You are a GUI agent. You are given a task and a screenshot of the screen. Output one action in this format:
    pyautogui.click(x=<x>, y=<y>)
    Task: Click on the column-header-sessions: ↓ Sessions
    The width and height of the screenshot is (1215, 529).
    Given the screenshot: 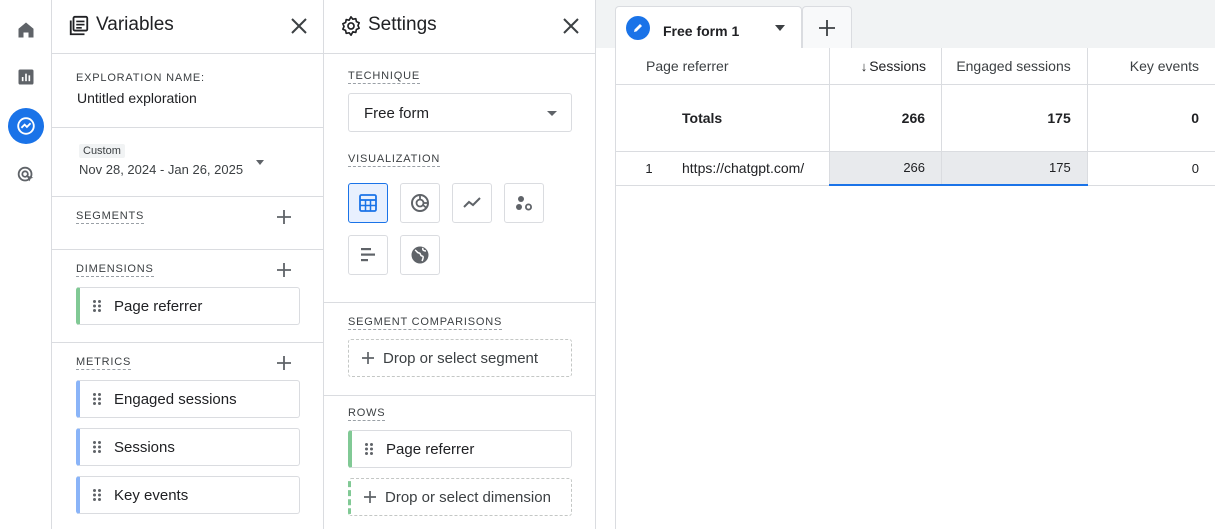 What is the action you would take?
    pyautogui.click(x=886, y=66)
    